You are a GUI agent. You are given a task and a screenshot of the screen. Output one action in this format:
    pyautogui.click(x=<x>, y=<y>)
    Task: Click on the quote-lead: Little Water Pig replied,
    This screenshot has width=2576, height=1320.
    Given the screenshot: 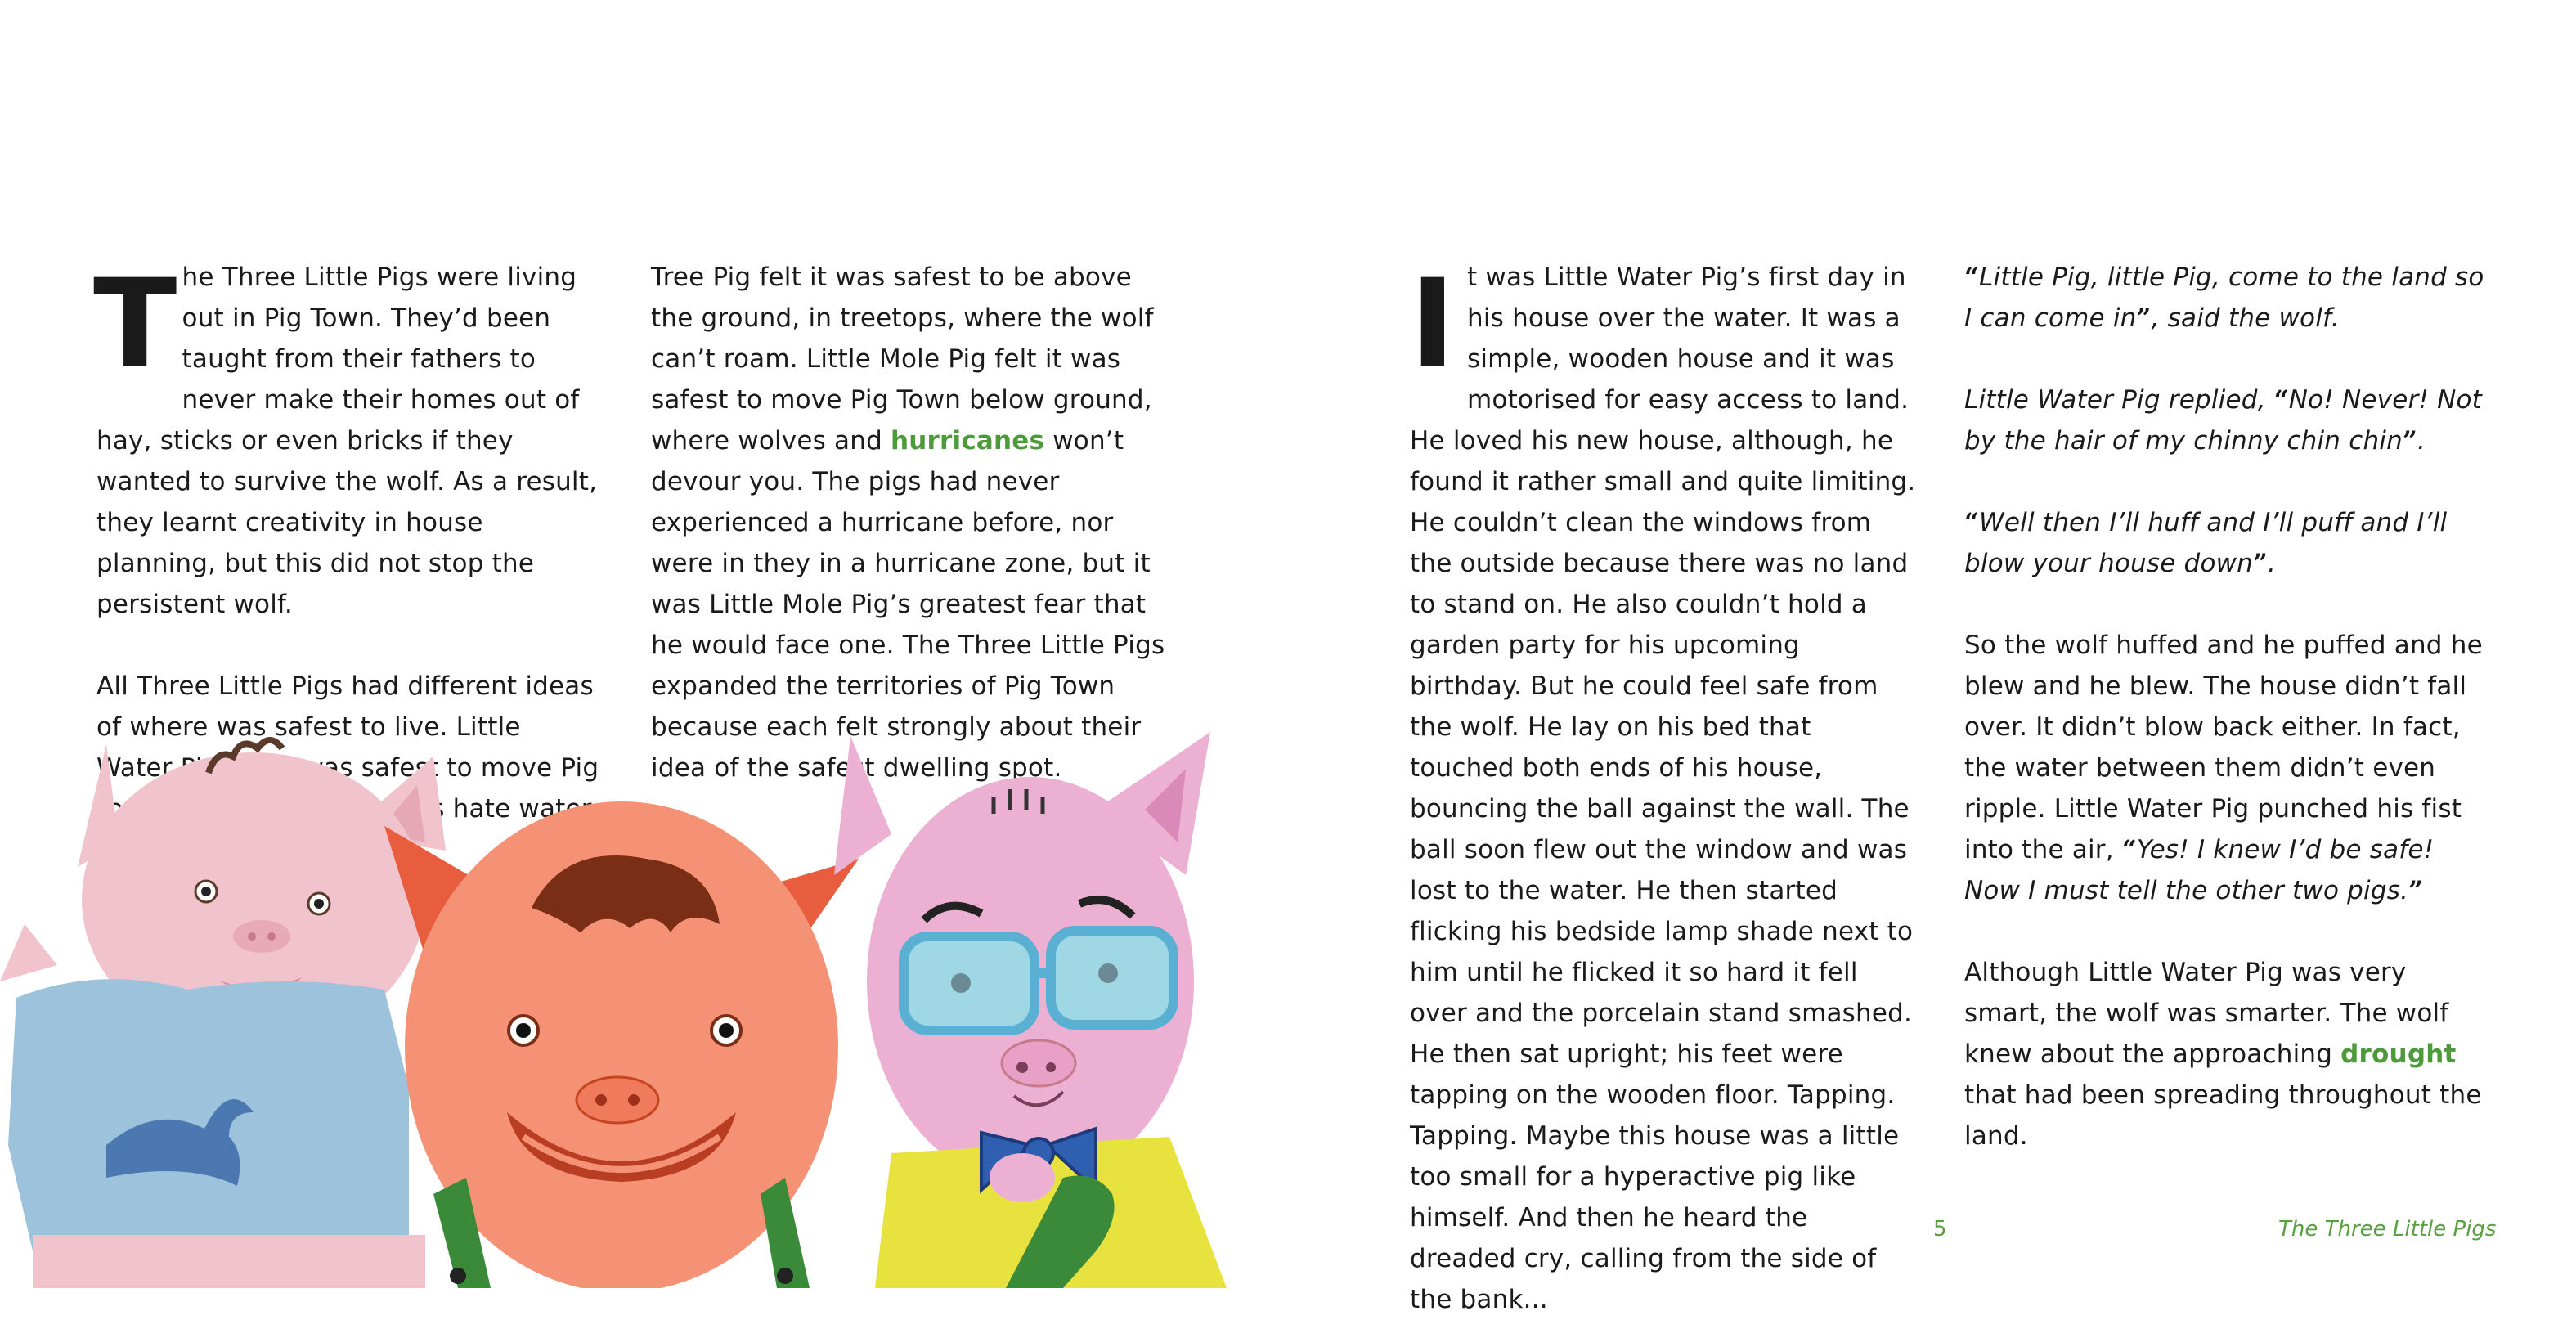 What is the action you would take?
    pyautogui.click(x=2119, y=400)
    